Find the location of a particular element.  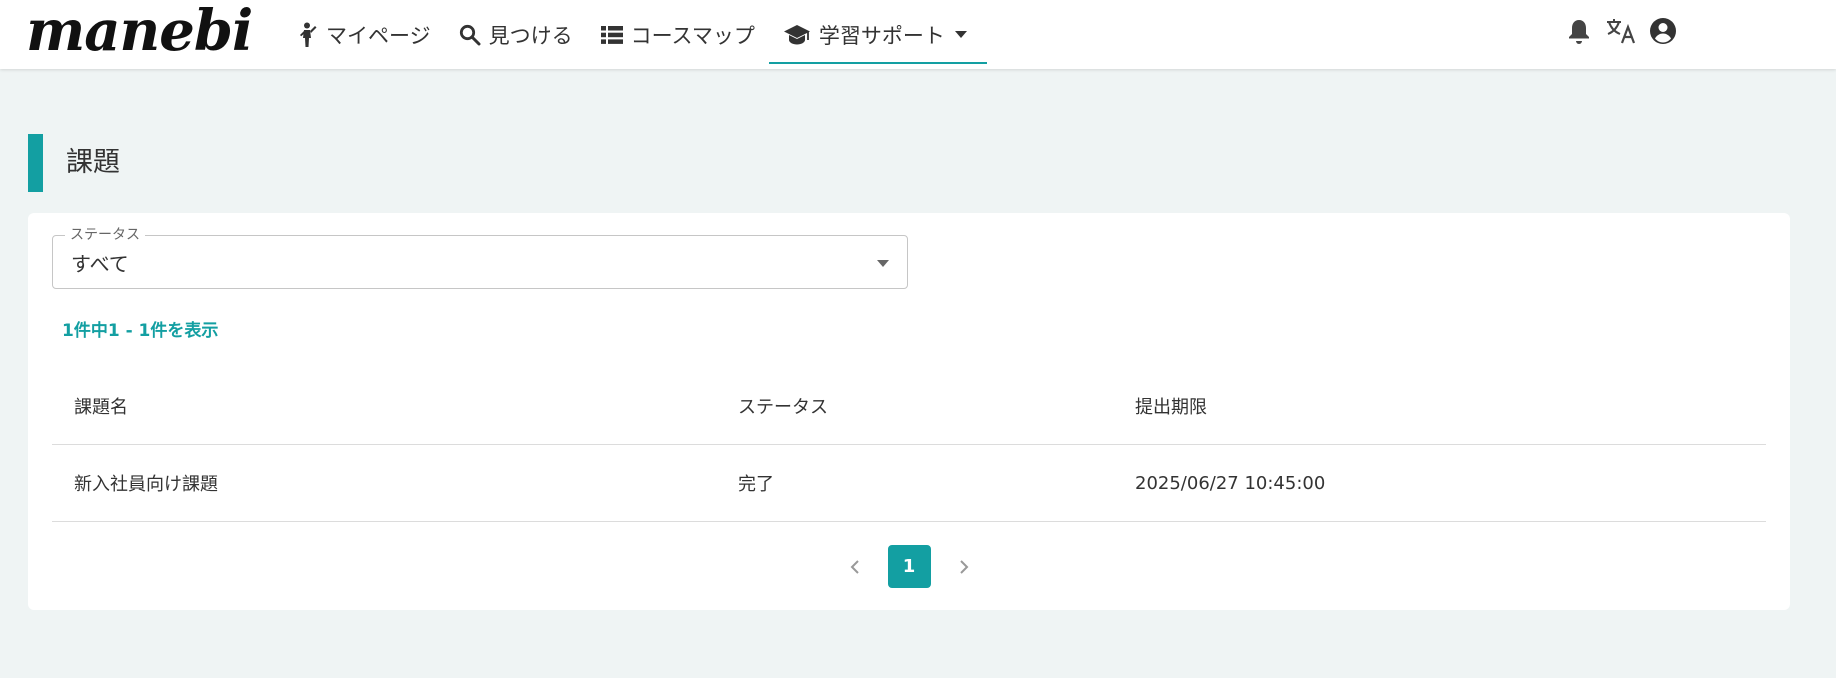

chevron-left-icon is located at coordinates (854, 566).